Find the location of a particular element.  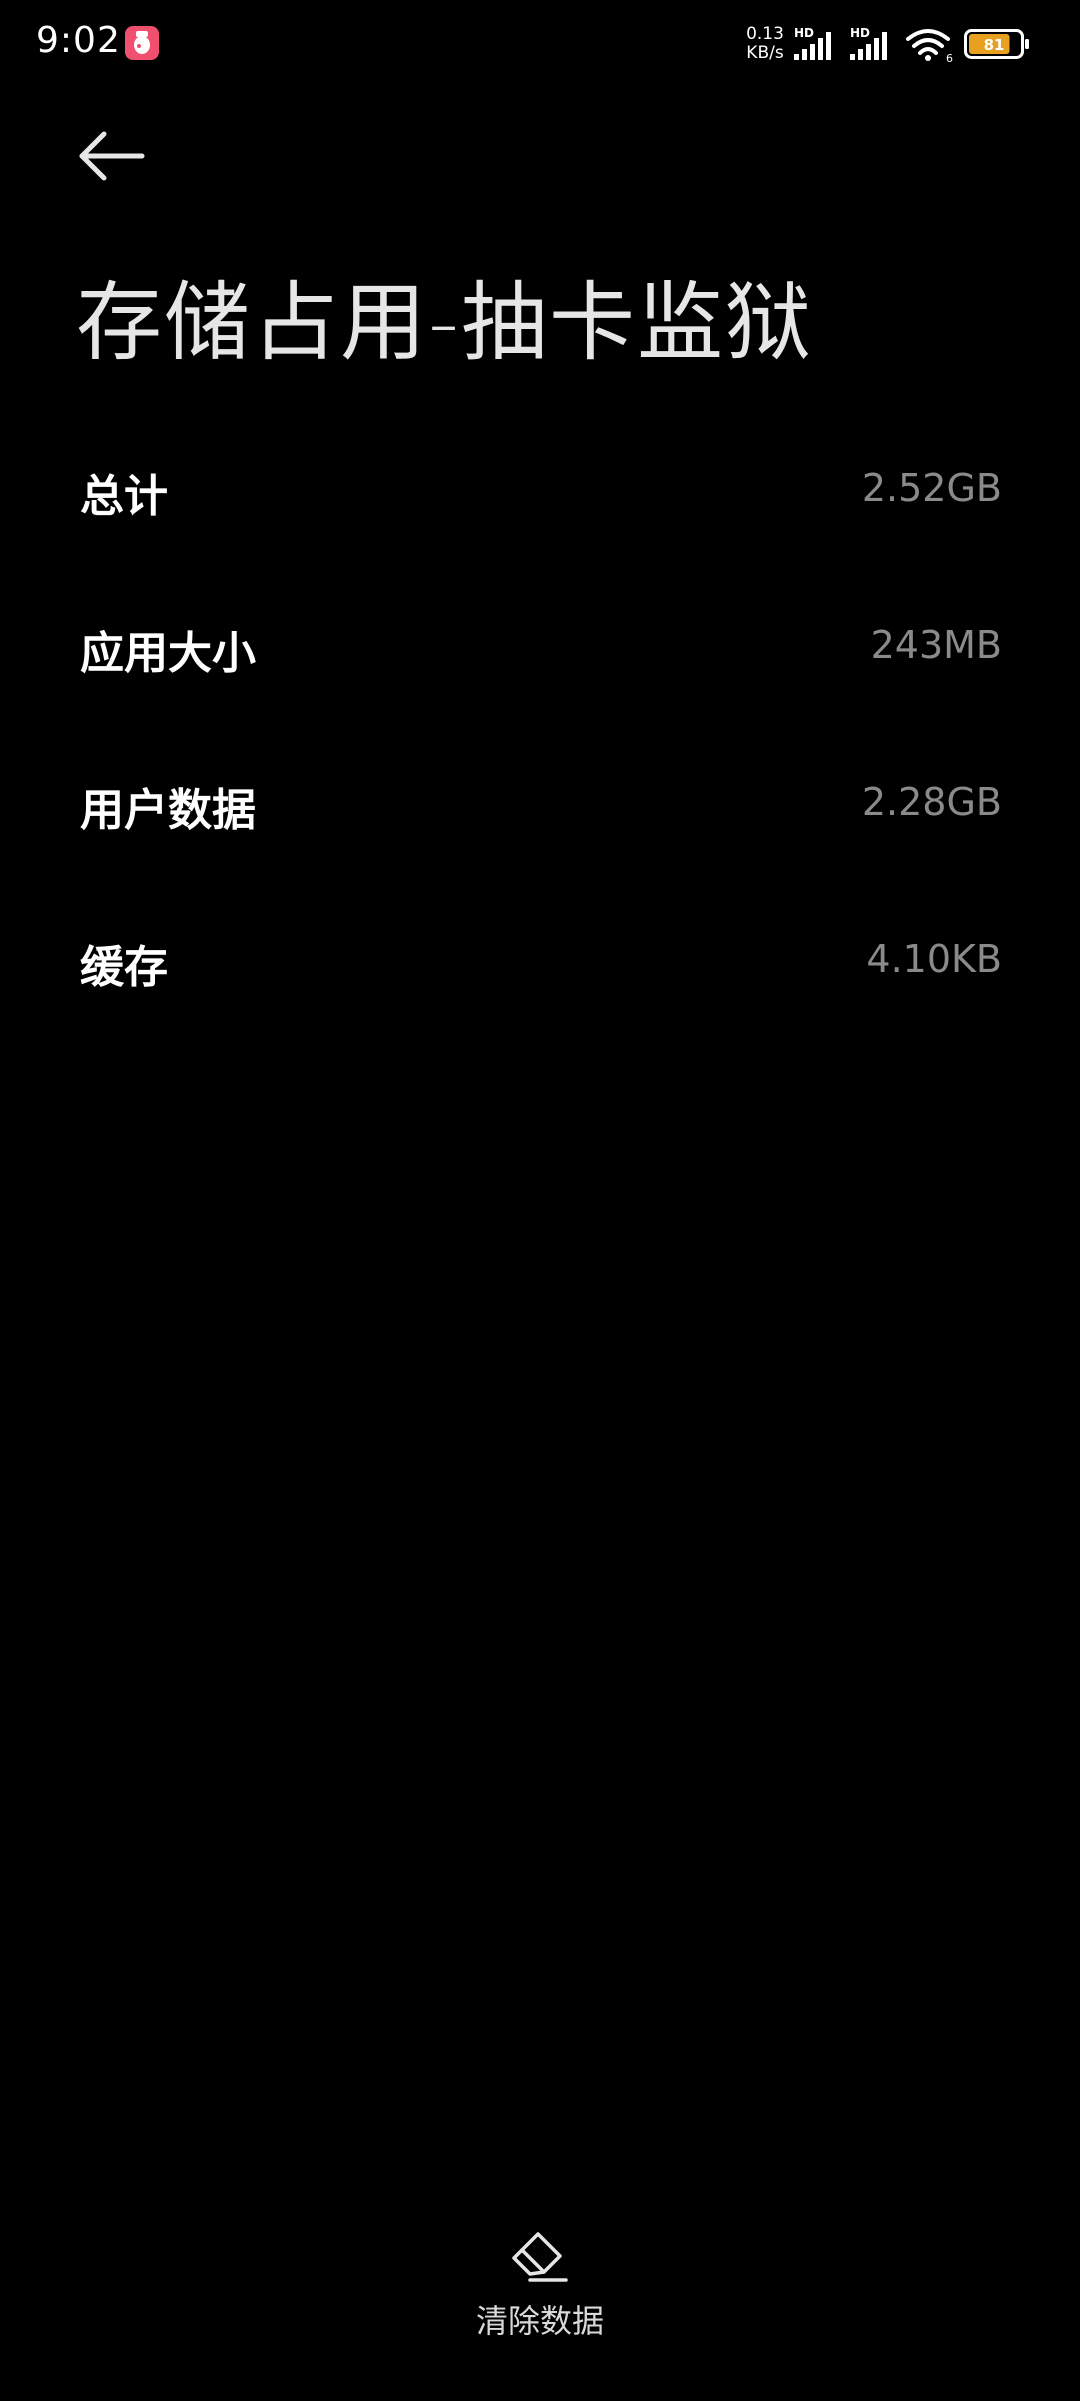

storage-label: 总计 is located at coordinates (124, 496).